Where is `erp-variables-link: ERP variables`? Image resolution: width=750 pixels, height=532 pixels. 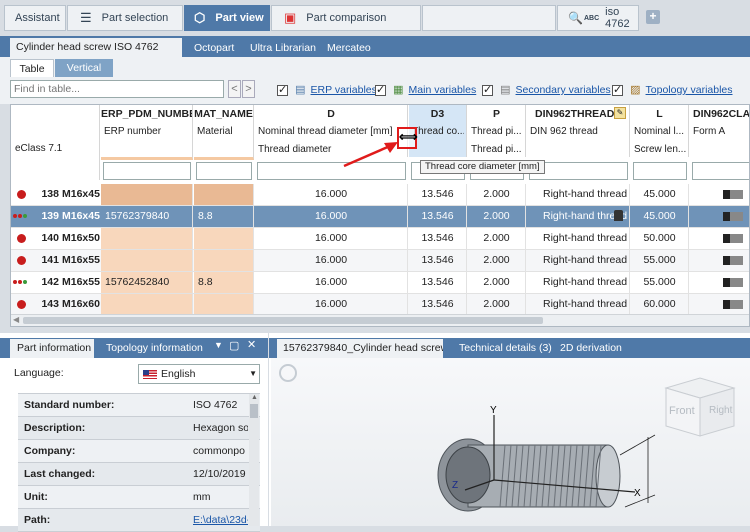 erp-variables-link: ERP variables is located at coordinates (344, 90).